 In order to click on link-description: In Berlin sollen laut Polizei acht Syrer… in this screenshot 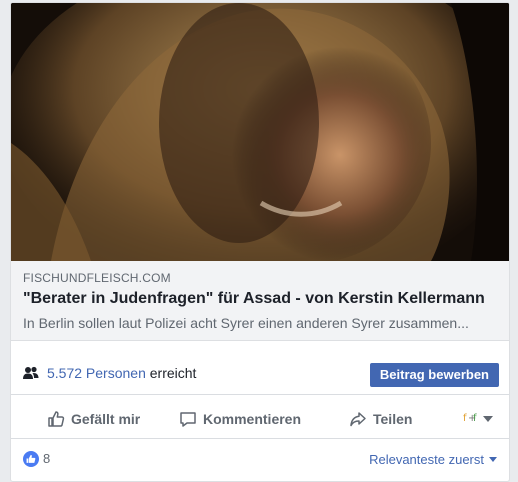, I will do `click(246, 323)`.